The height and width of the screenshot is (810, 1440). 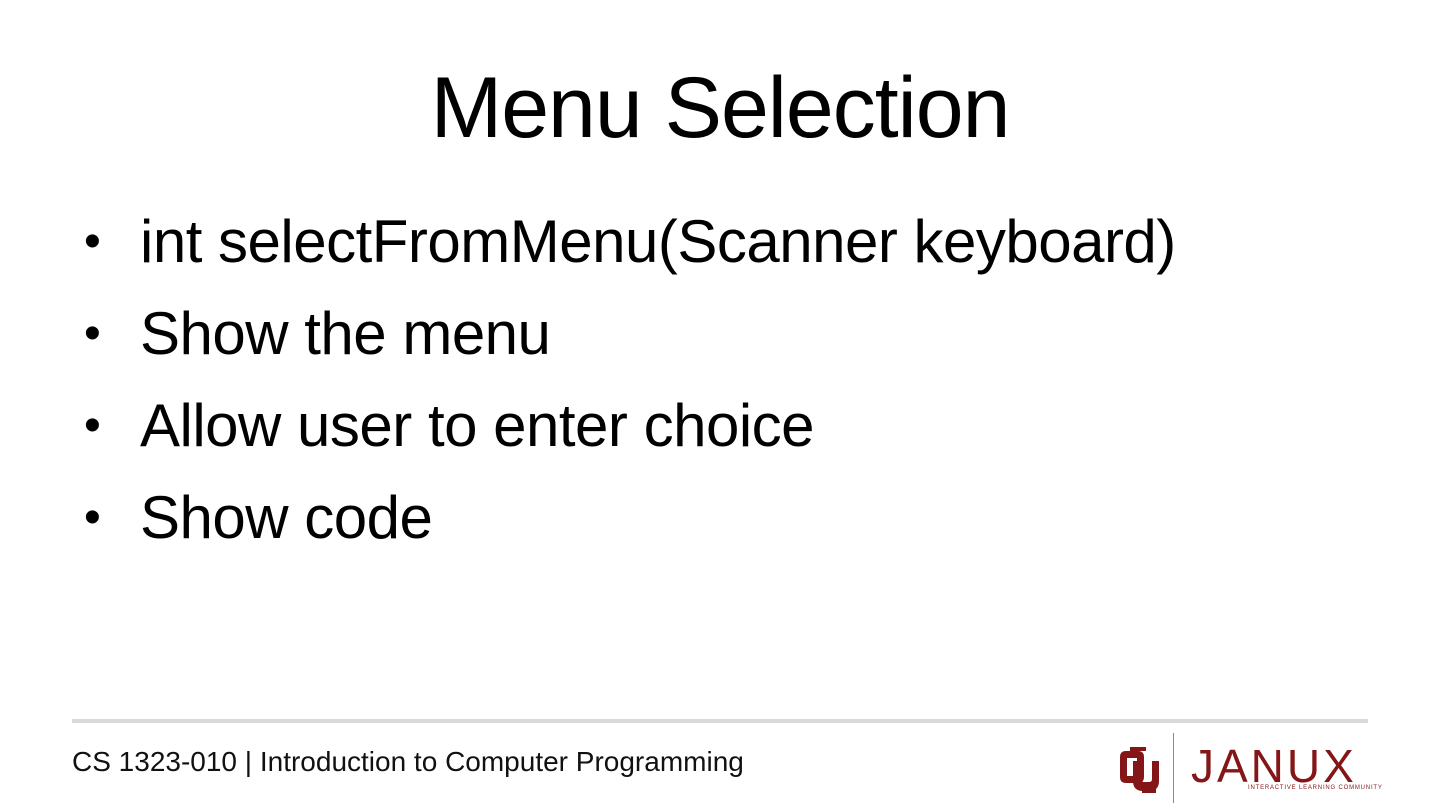 I want to click on janux-logo: JANUX INTERACTIVE LEARNING COMMUNITY, so click(x=1247, y=768).